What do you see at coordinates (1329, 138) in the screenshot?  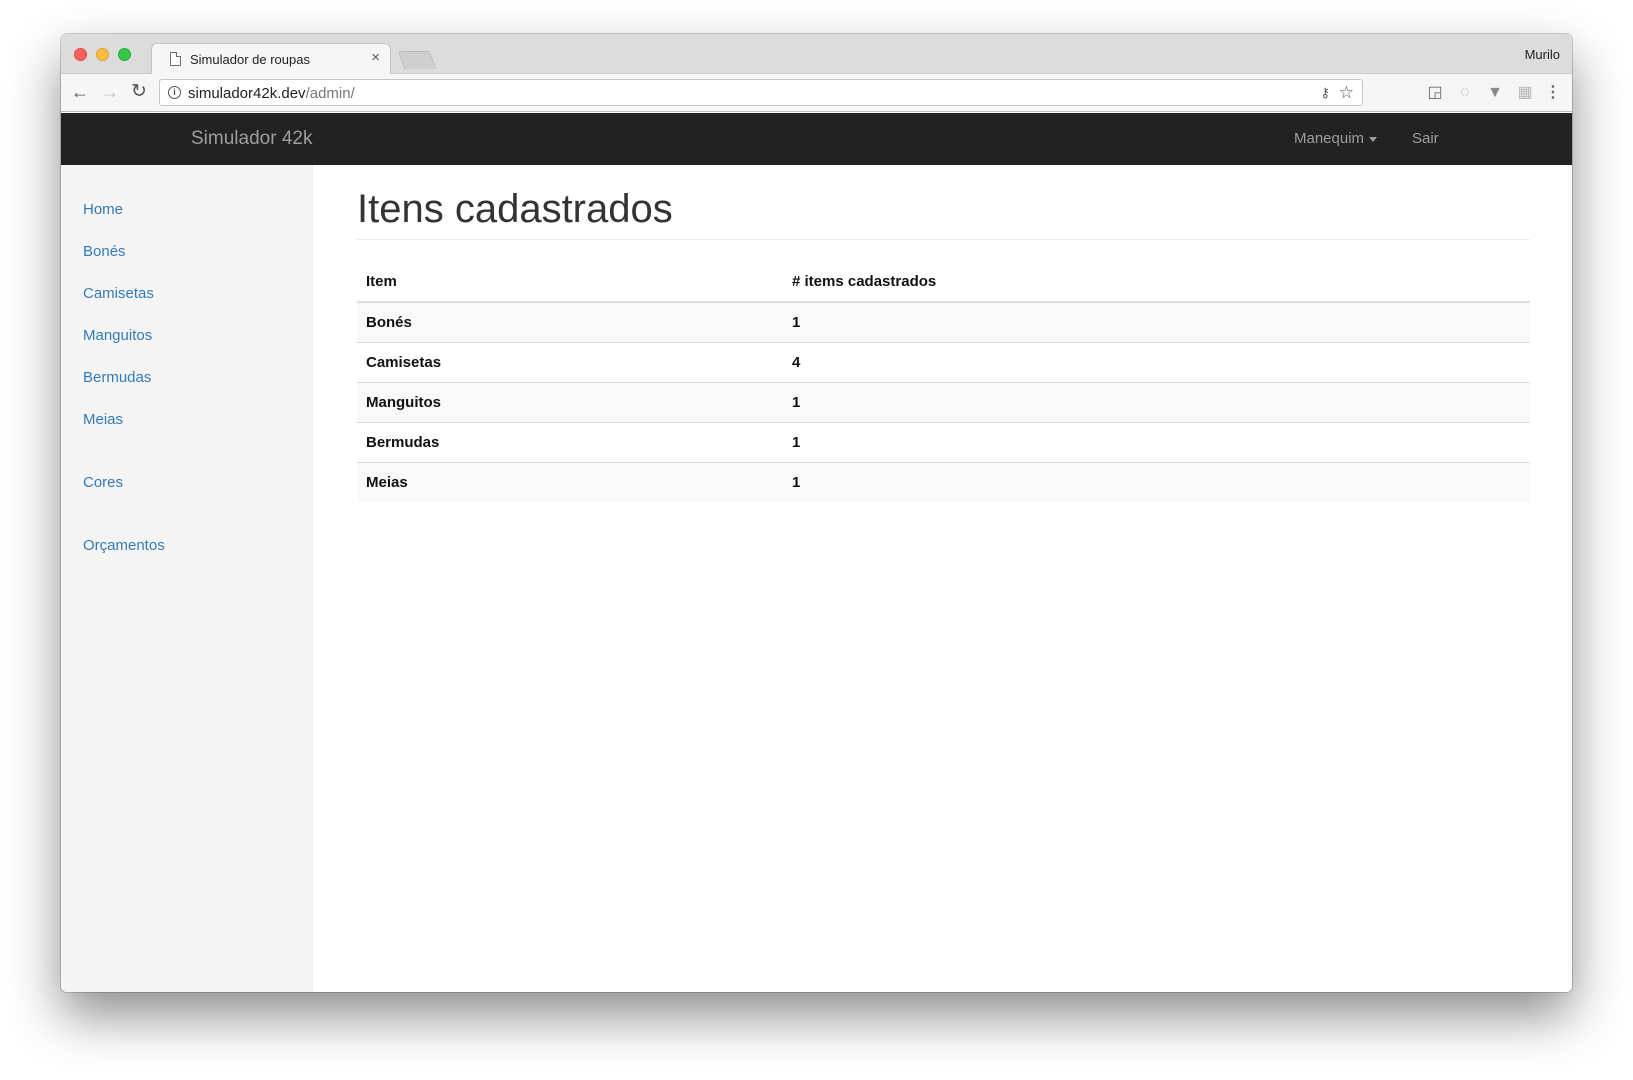 I see `manequim-label: Manequim` at bounding box center [1329, 138].